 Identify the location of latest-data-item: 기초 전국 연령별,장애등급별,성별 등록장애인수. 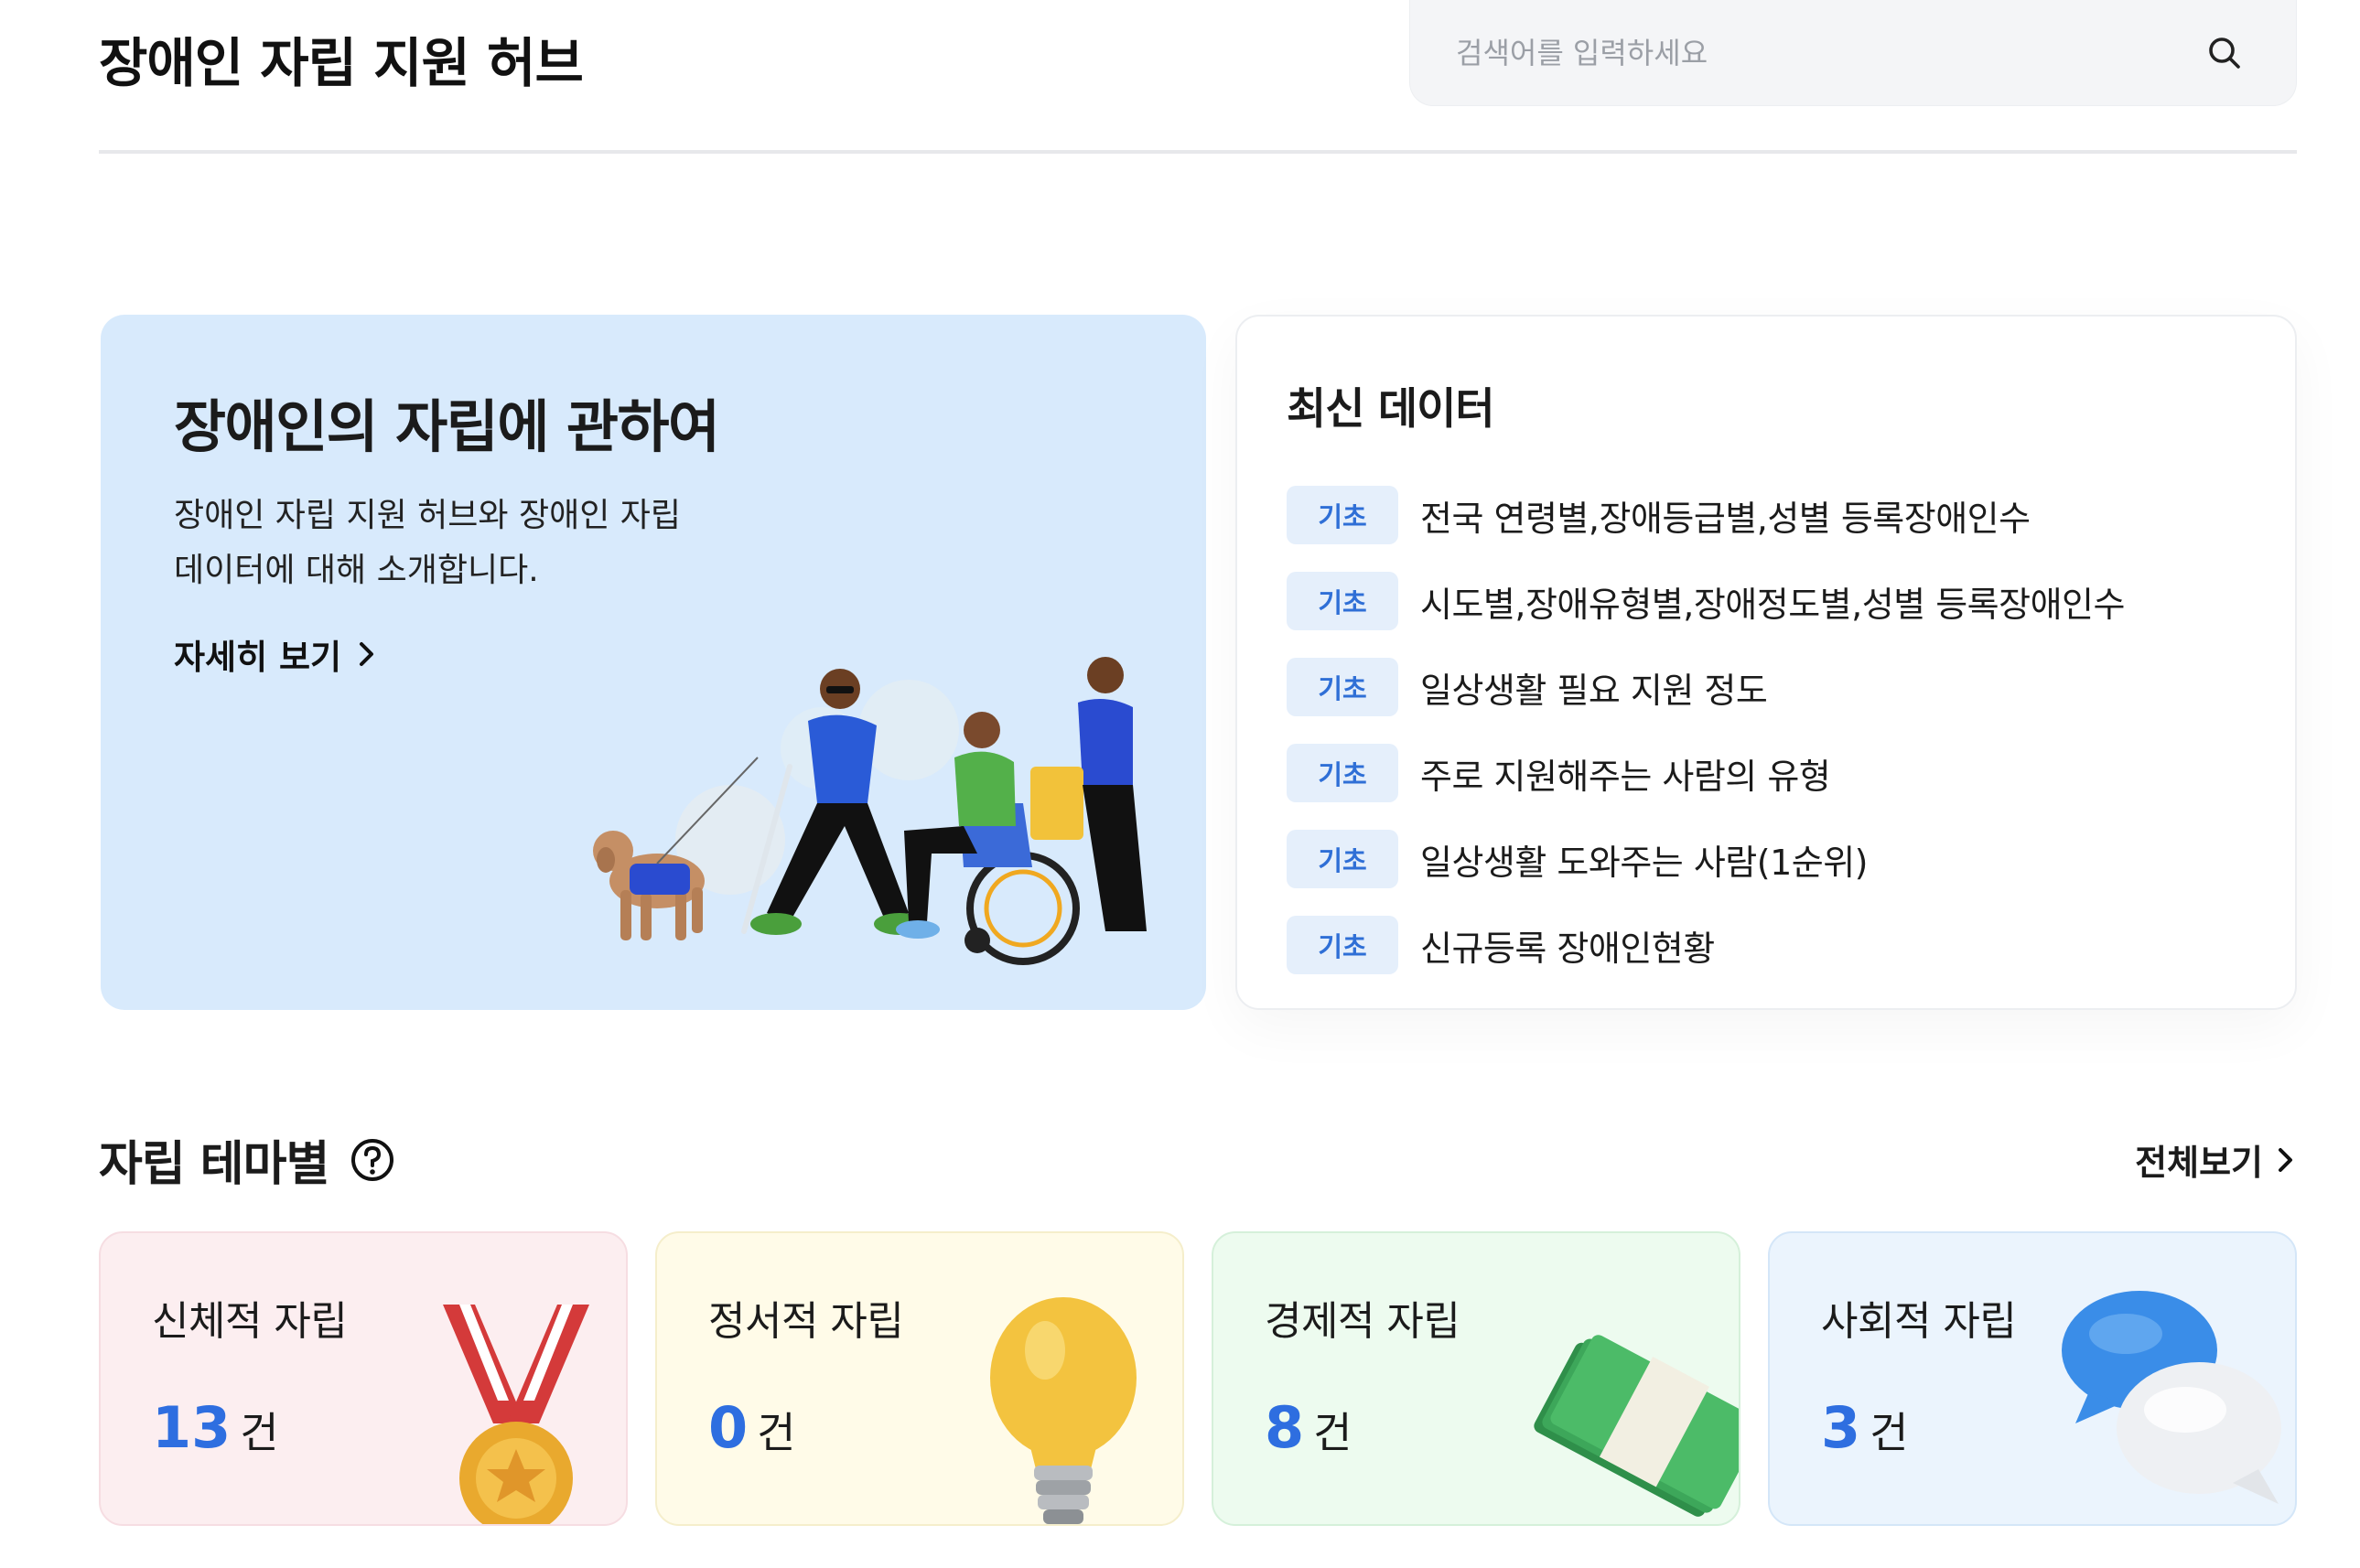
(1772, 515).